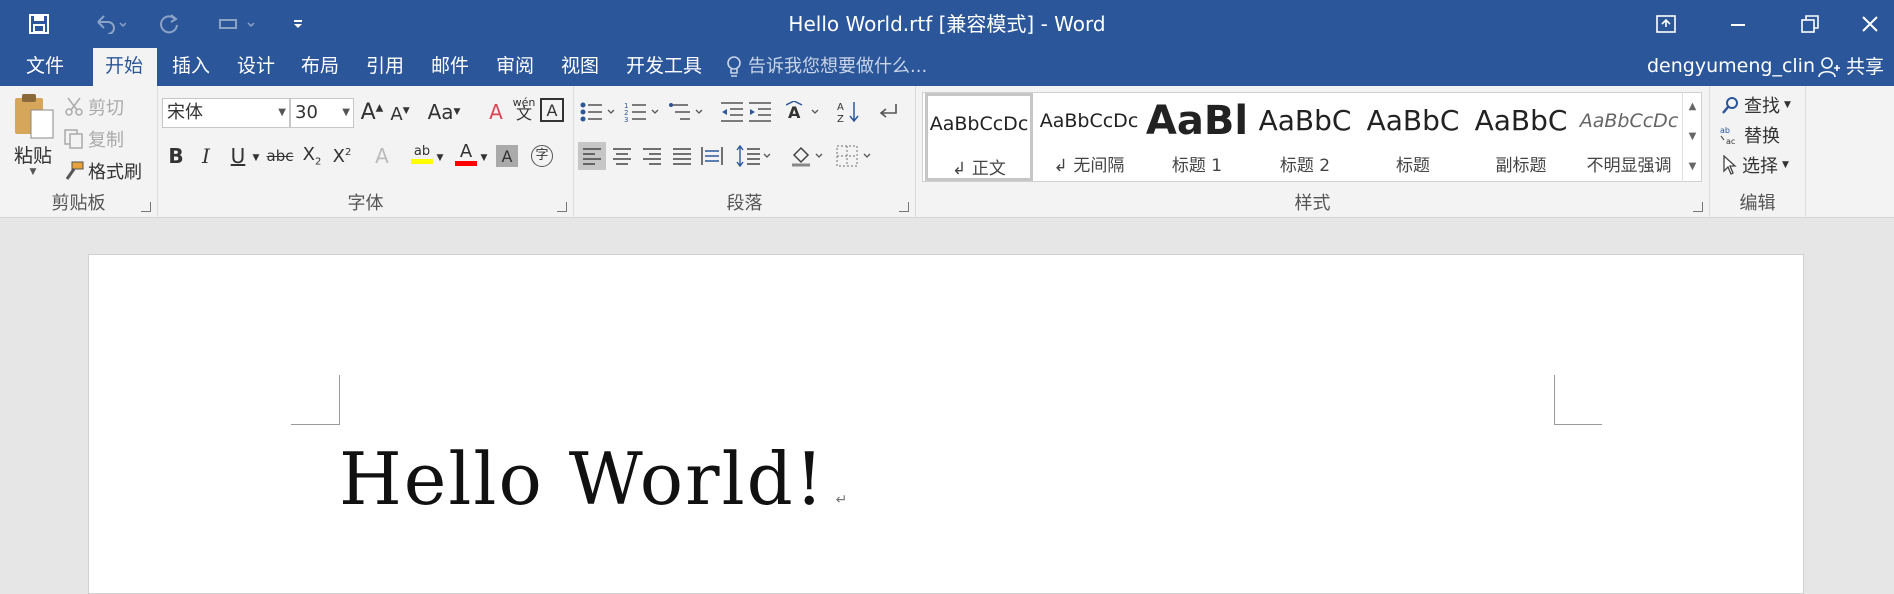 This screenshot has height=594, width=1894. What do you see at coordinates (580, 67) in the screenshot?
I see `tab-view: 视图` at bounding box center [580, 67].